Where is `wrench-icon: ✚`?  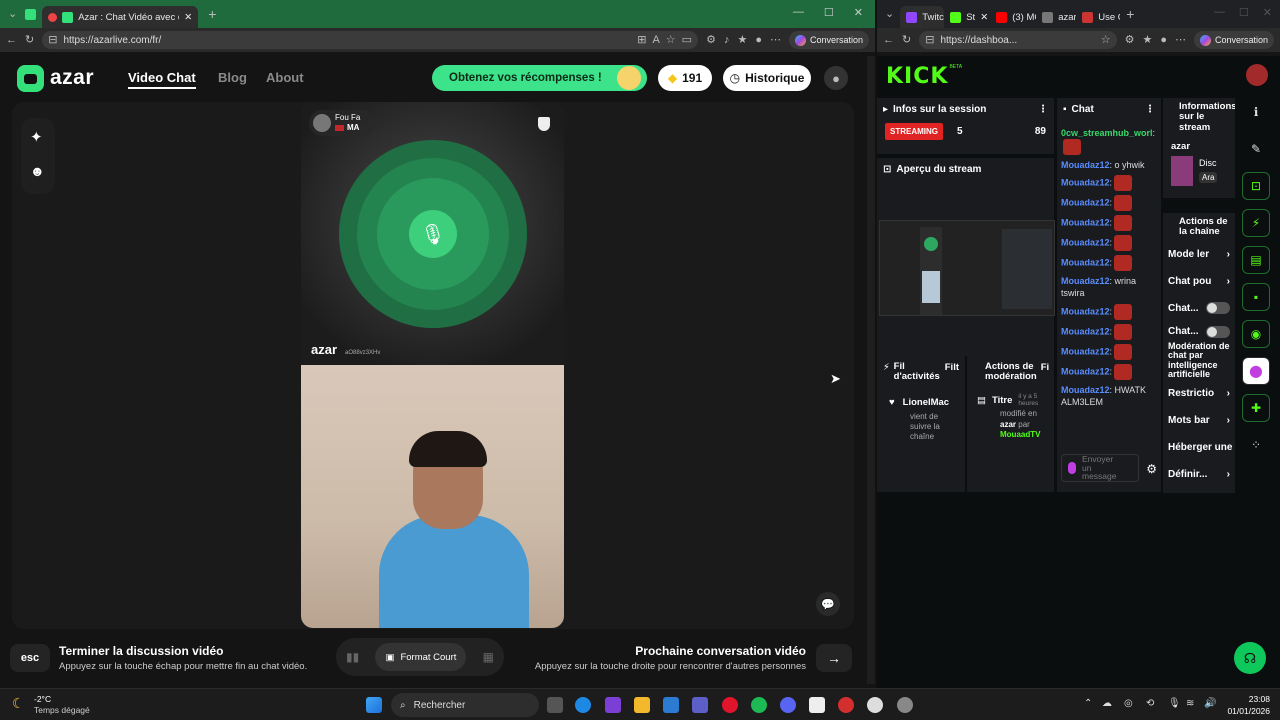 wrench-icon: ✚ is located at coordinates (1256, 408).